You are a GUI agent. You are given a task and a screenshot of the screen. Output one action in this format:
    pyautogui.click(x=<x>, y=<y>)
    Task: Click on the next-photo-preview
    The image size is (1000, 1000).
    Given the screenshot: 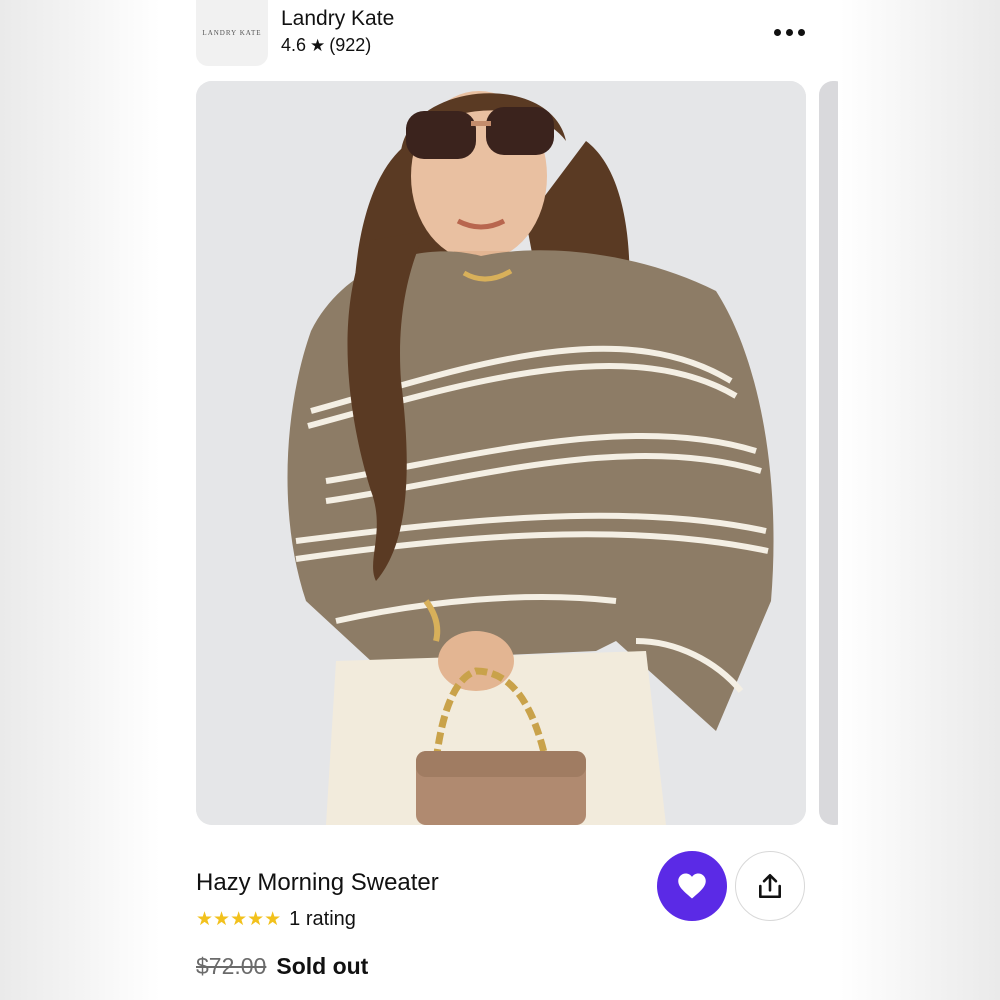 What is the action you would take?
    pyautogui.click(x=828, y=453)
    